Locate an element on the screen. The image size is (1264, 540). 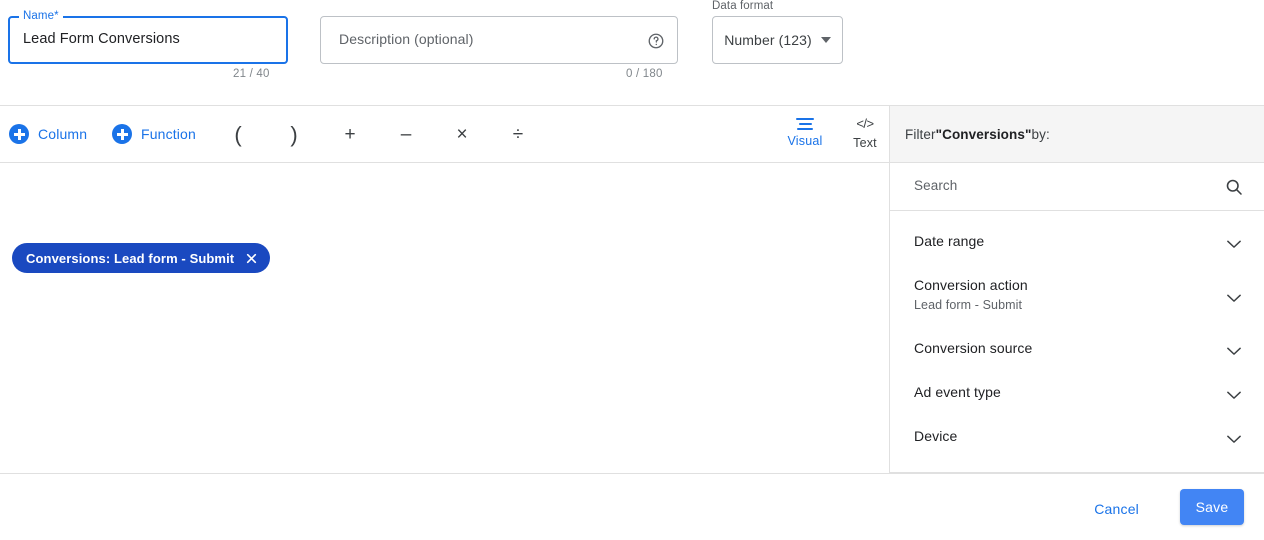
add-function-label: Function is located at coordinates (168, 134).